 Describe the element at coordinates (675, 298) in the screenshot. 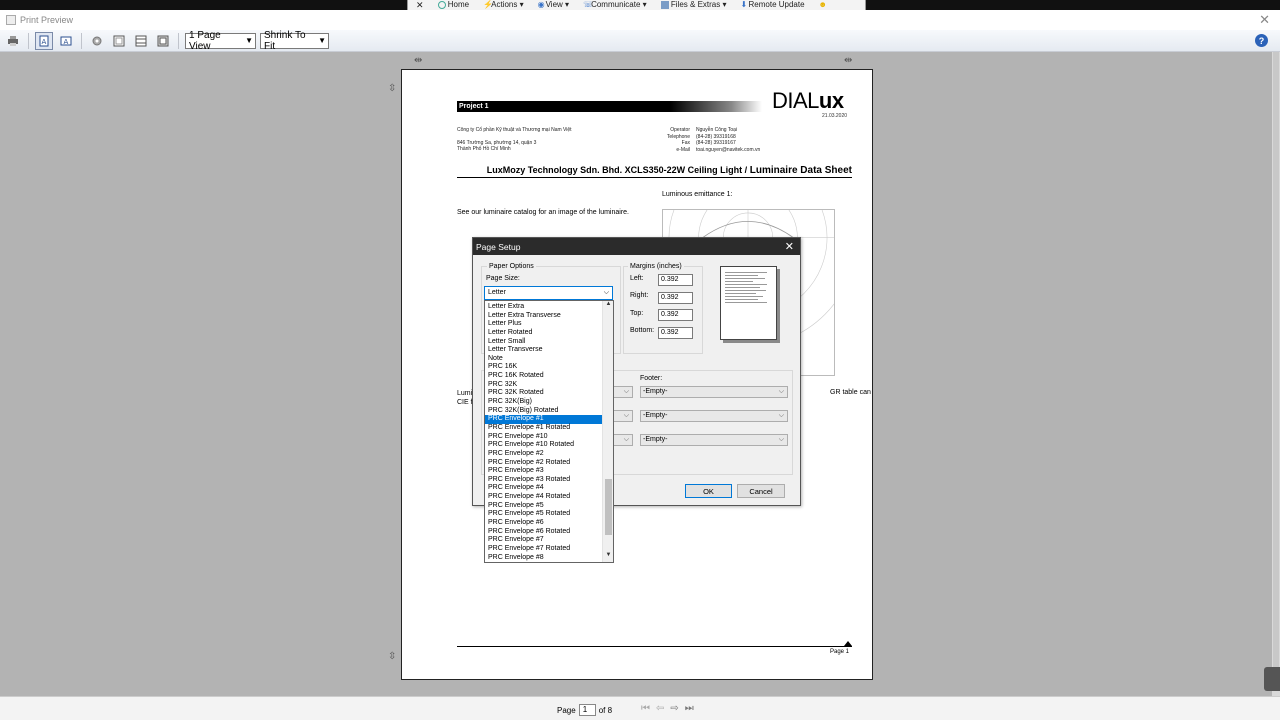

I see `right-margin-input: 0.392` at that location.